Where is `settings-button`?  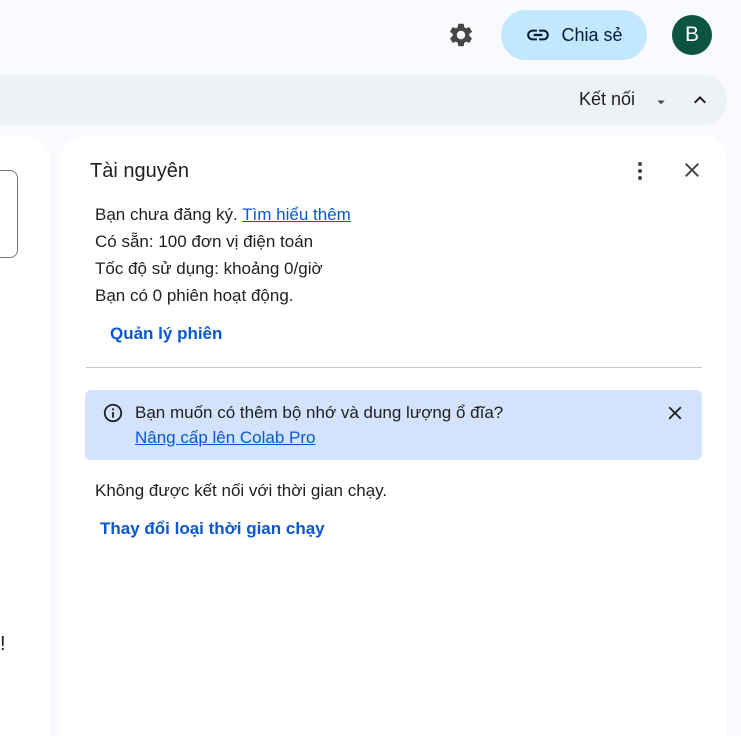
settings-button is located at coordinates (461, 35).